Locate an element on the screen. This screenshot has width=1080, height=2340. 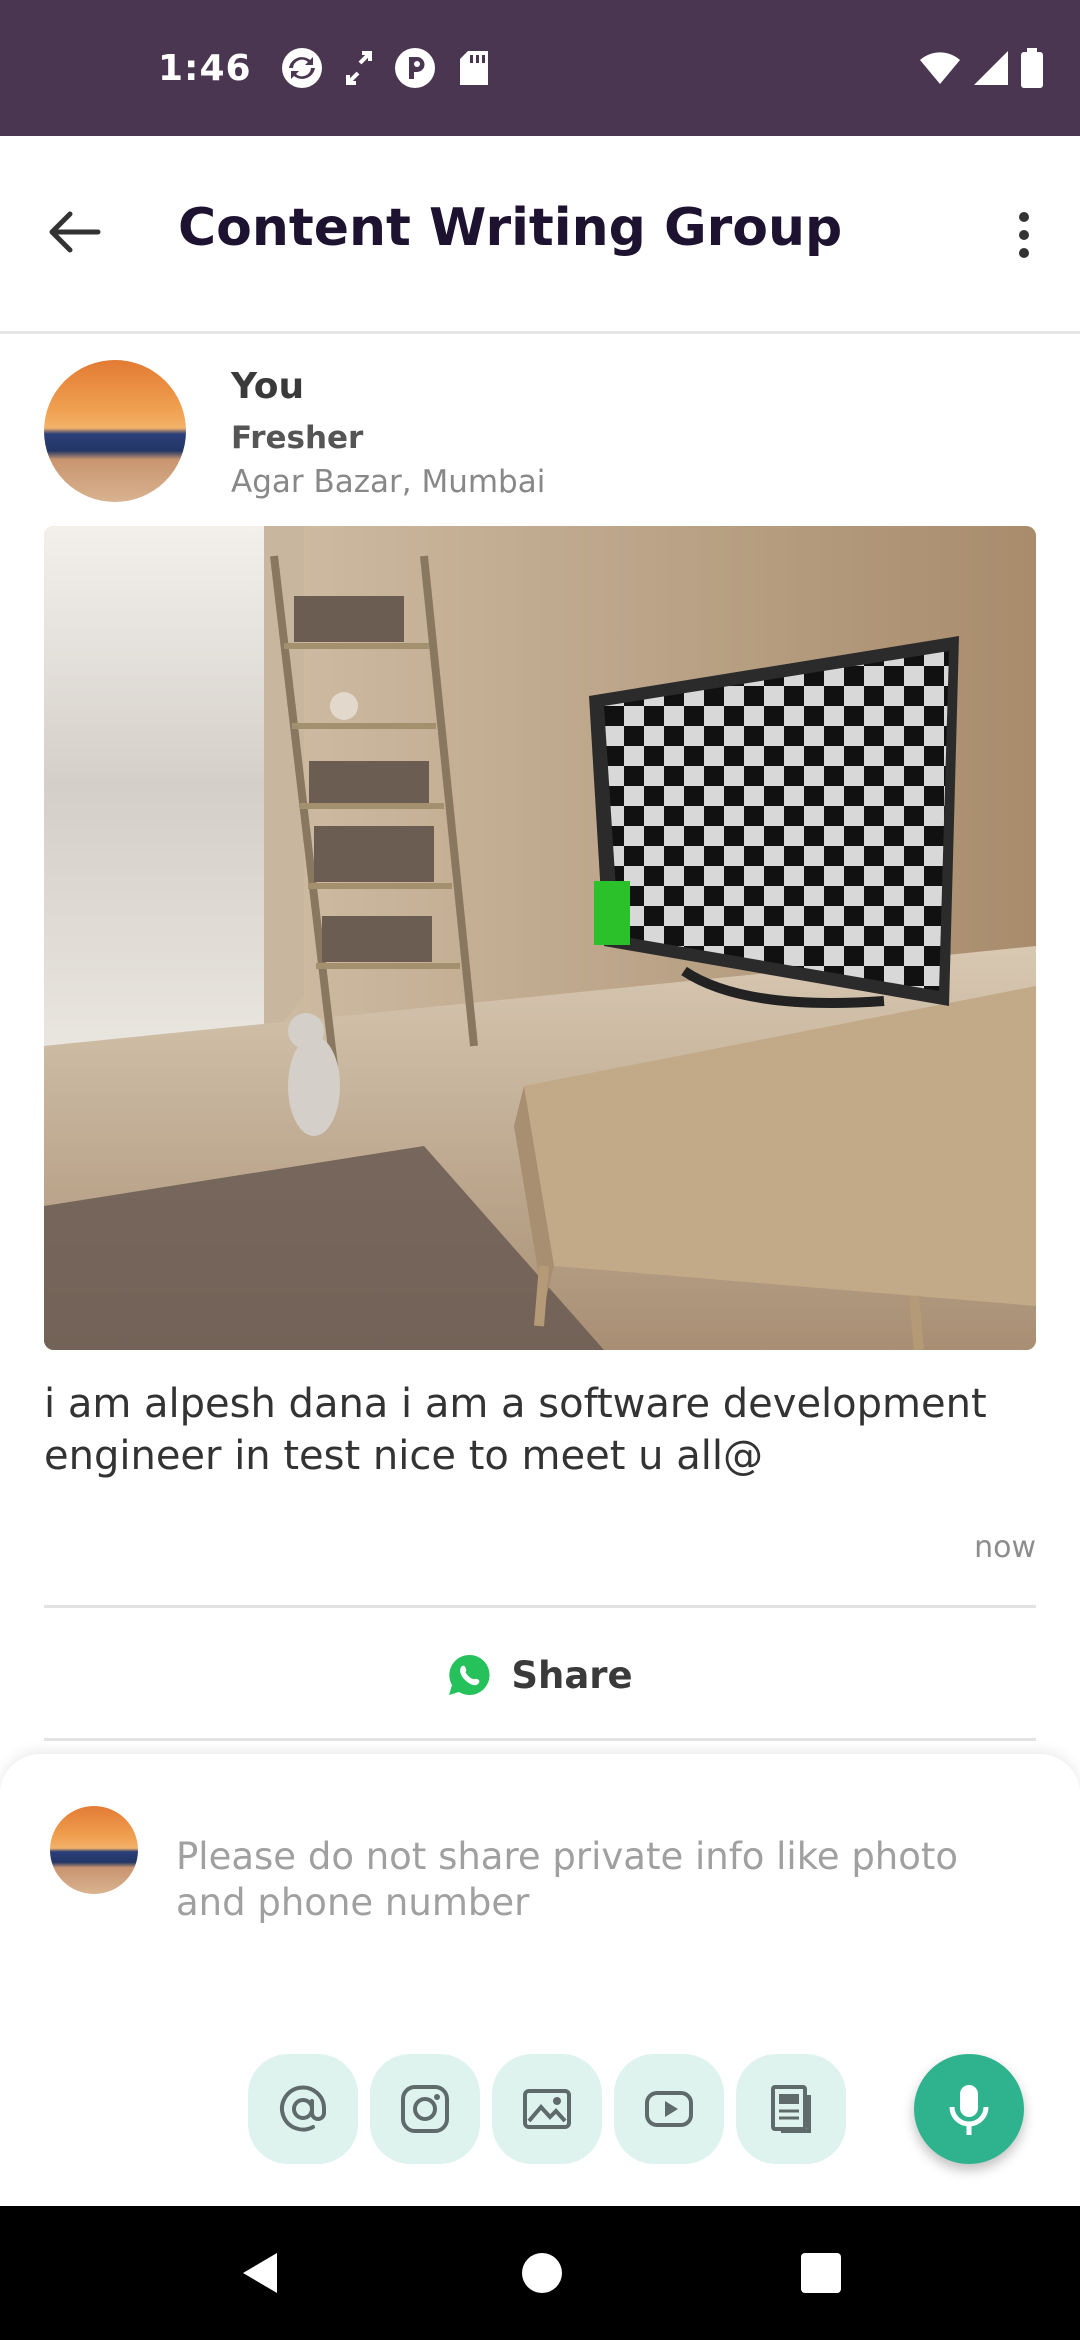
nav-home-icon is located at coordinates (542, 2273).